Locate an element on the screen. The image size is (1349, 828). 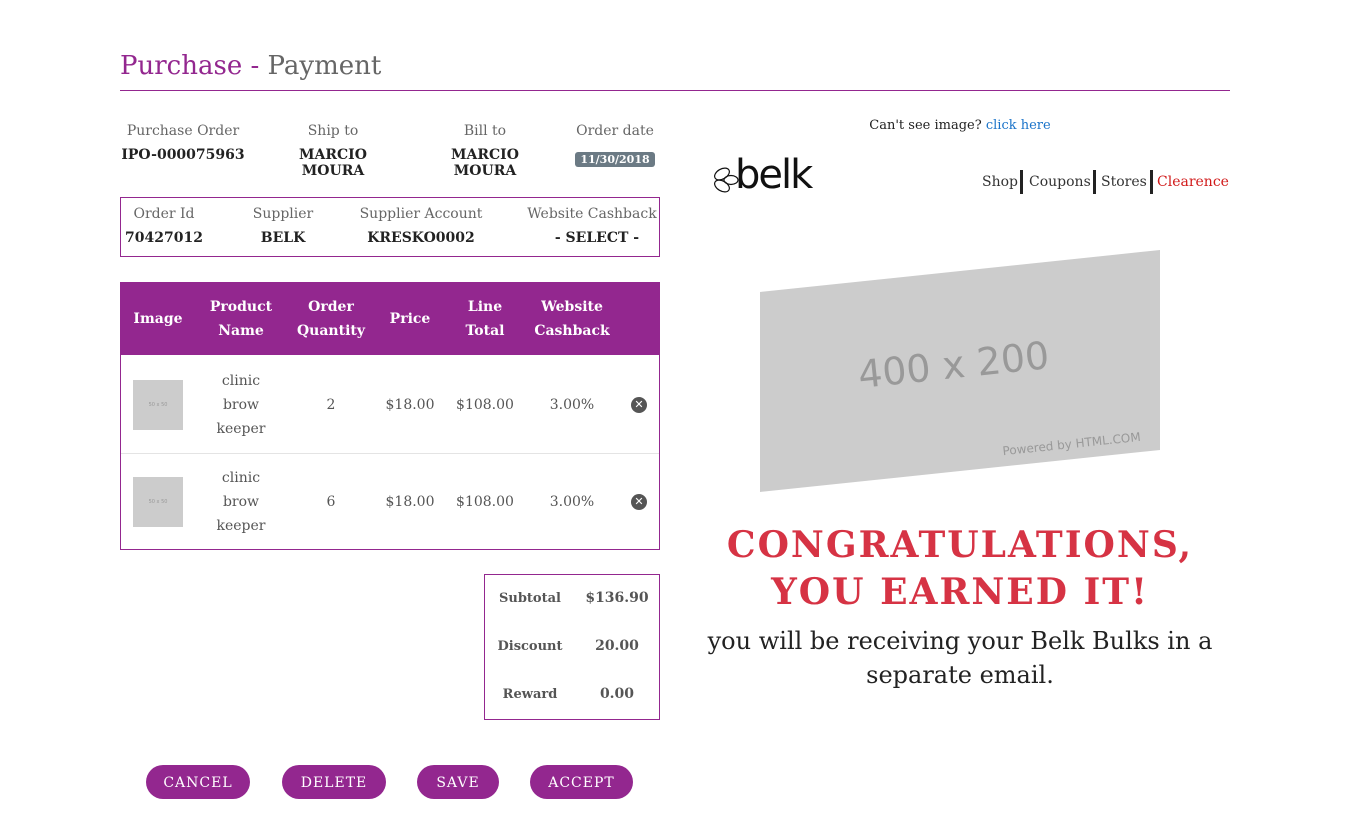
header-website-cashback-line1: Website is located at coordinates (572, 307).